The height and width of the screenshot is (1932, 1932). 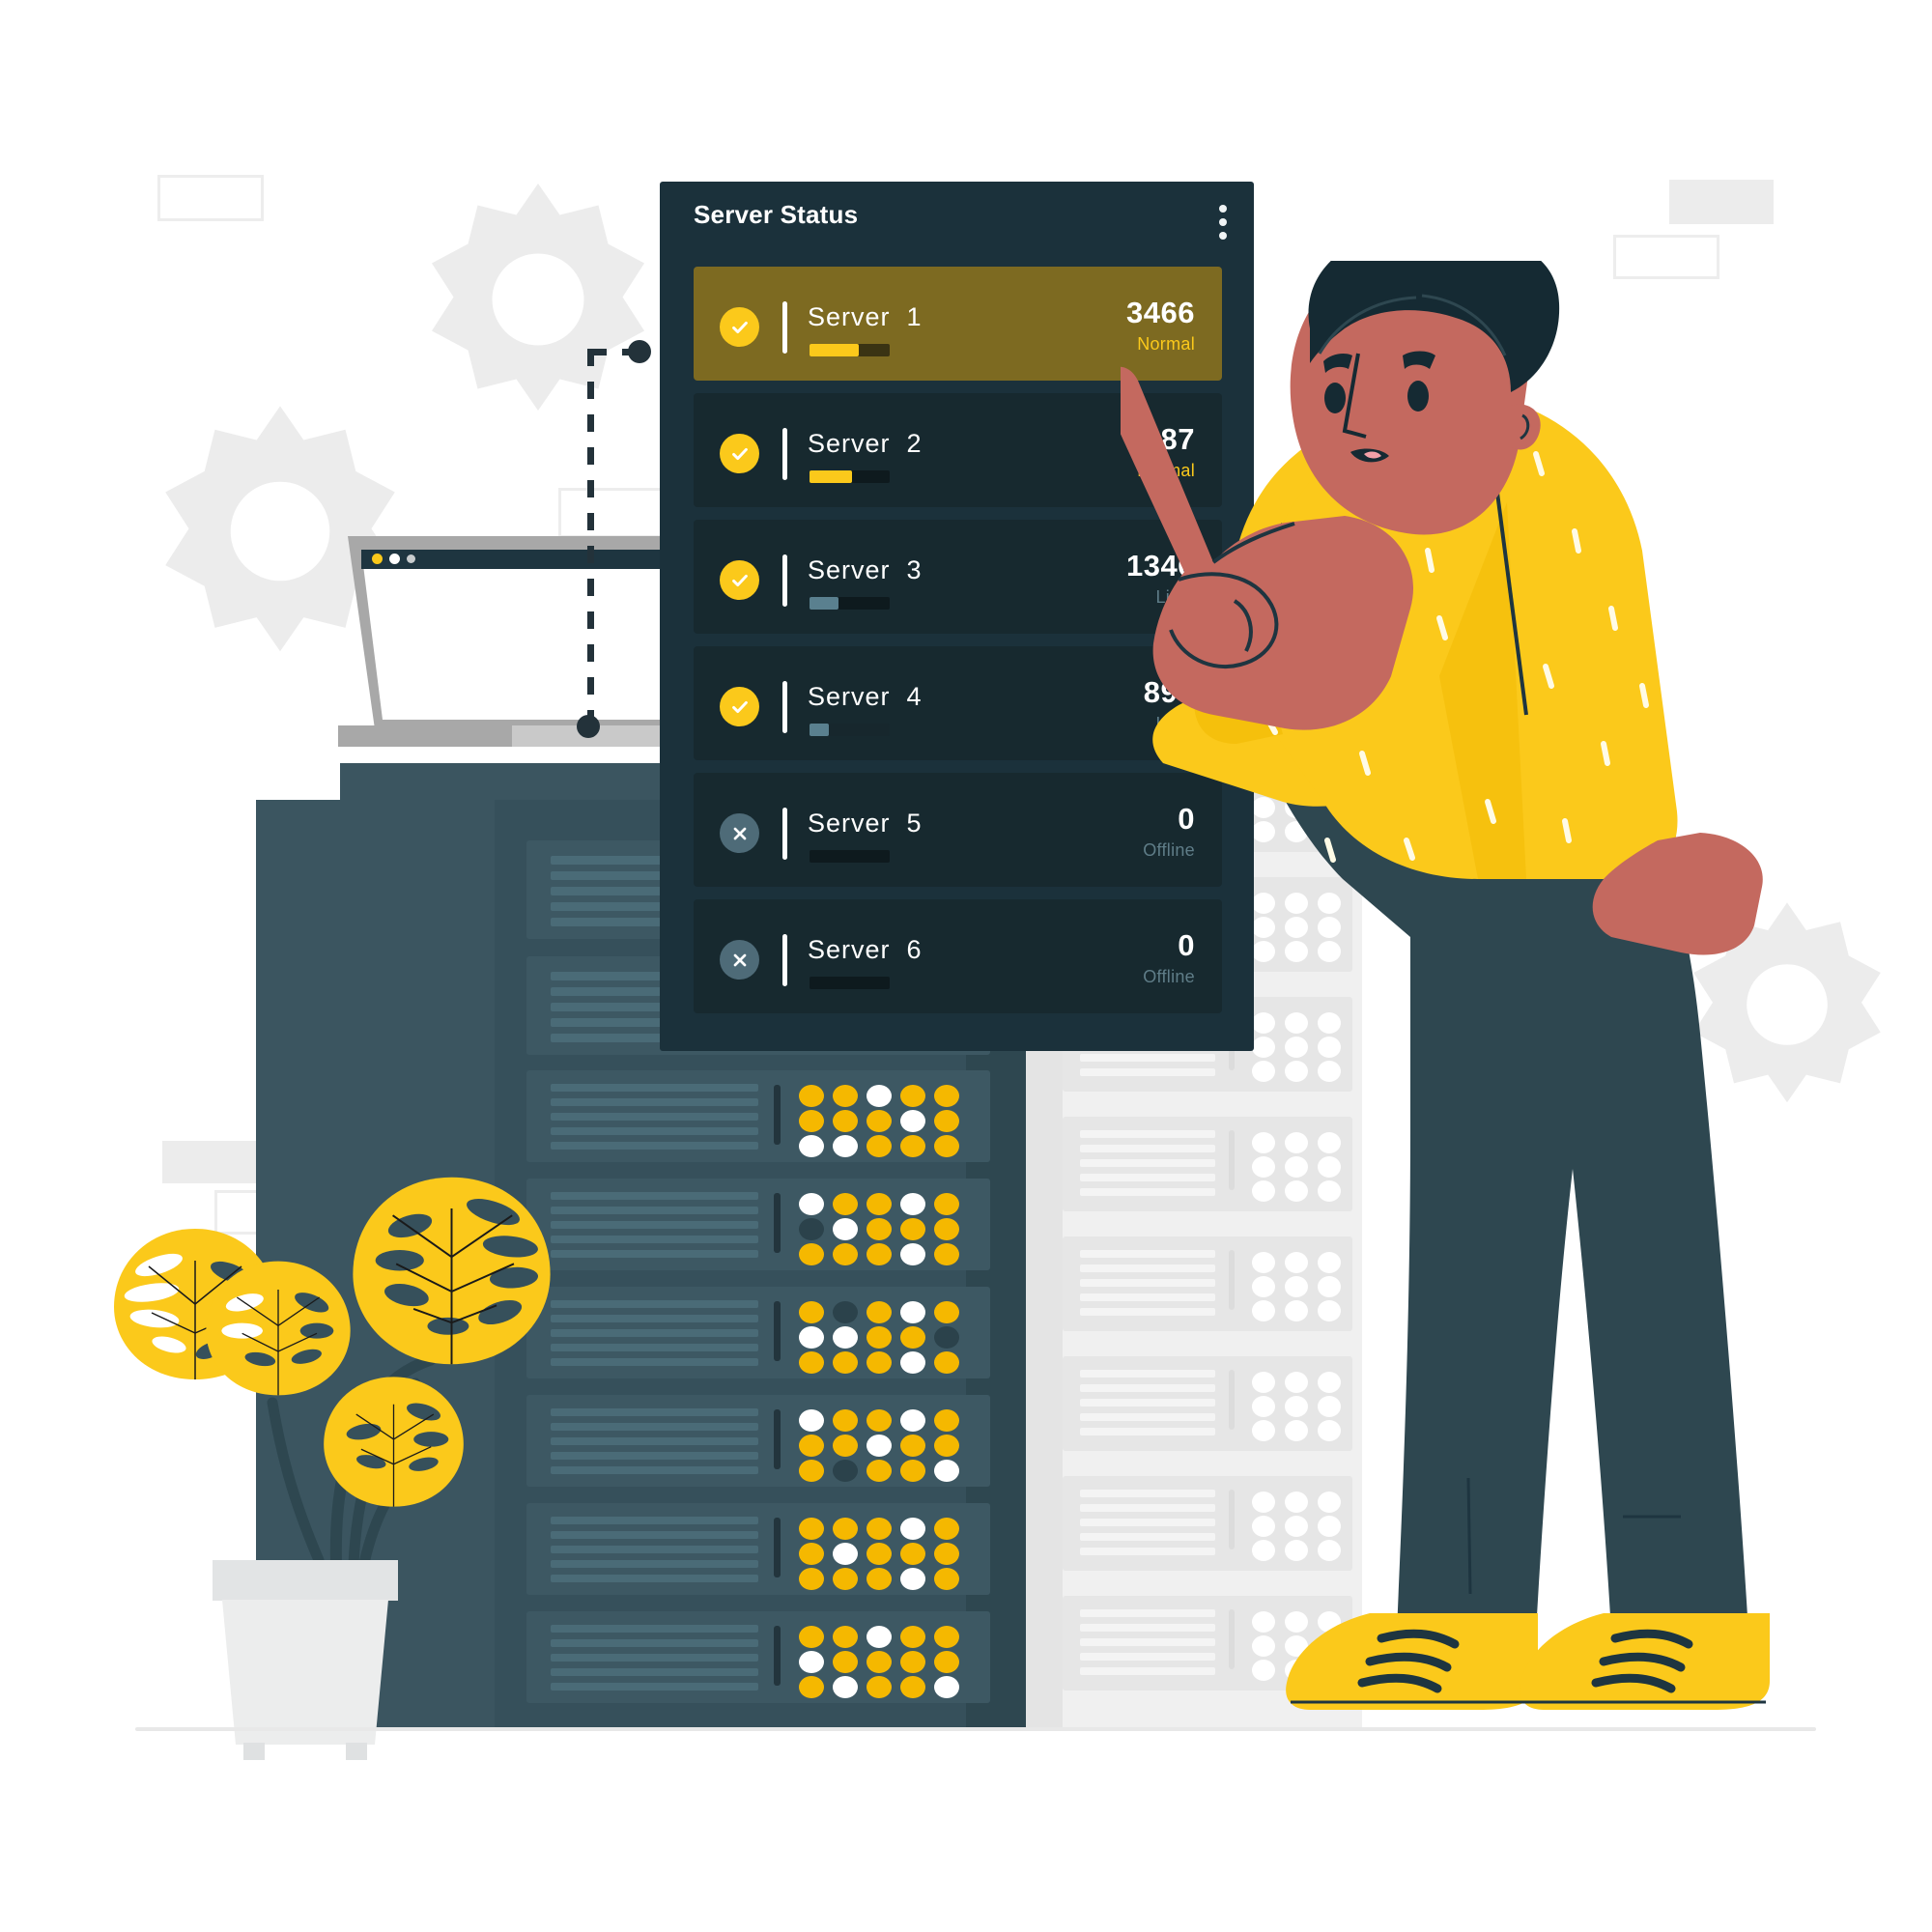 I want to click on connector-dot-bottom, so click(x=588, y=726).